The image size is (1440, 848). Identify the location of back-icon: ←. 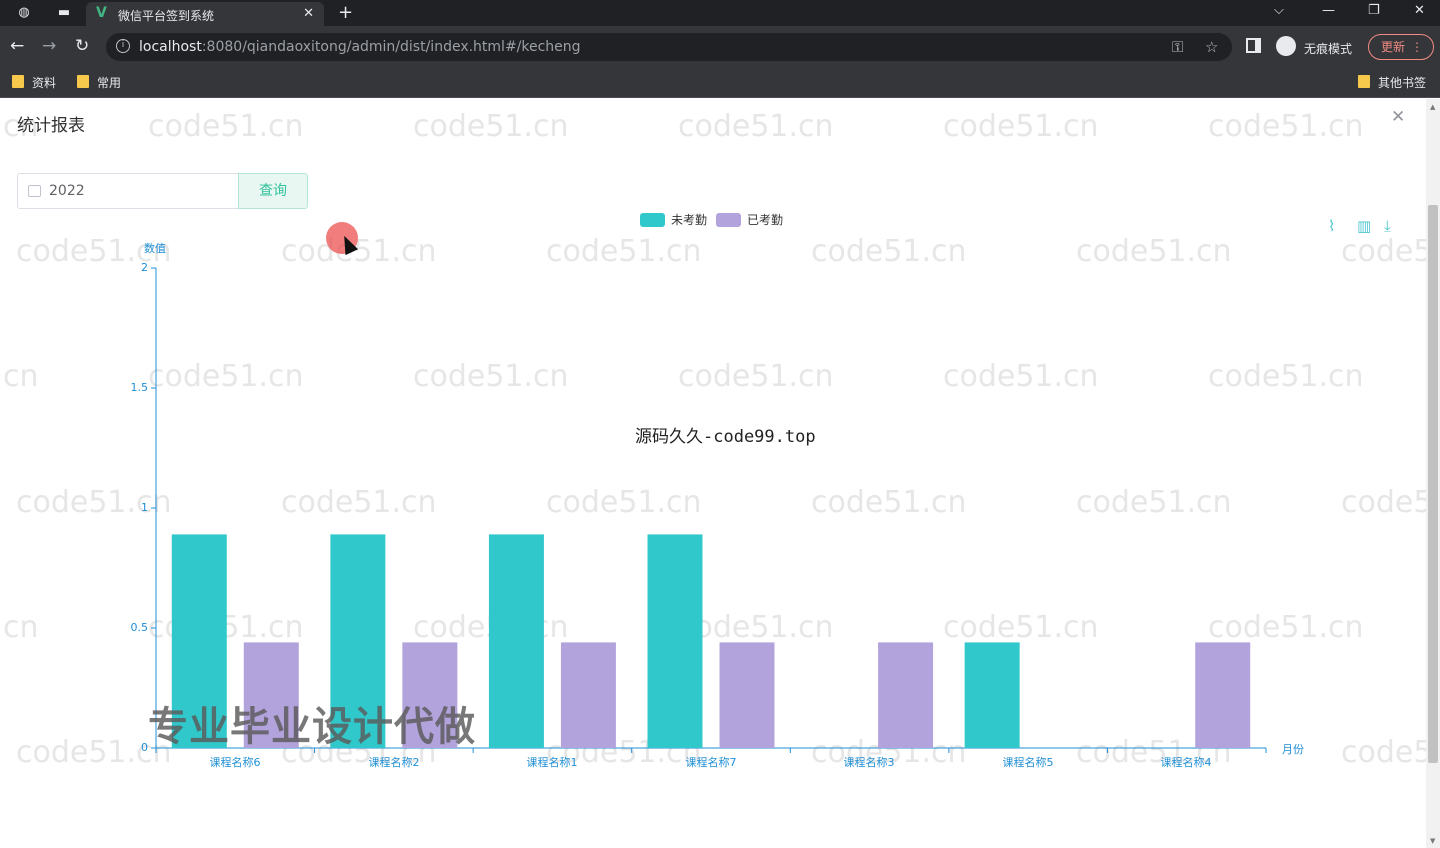
(17, 46).